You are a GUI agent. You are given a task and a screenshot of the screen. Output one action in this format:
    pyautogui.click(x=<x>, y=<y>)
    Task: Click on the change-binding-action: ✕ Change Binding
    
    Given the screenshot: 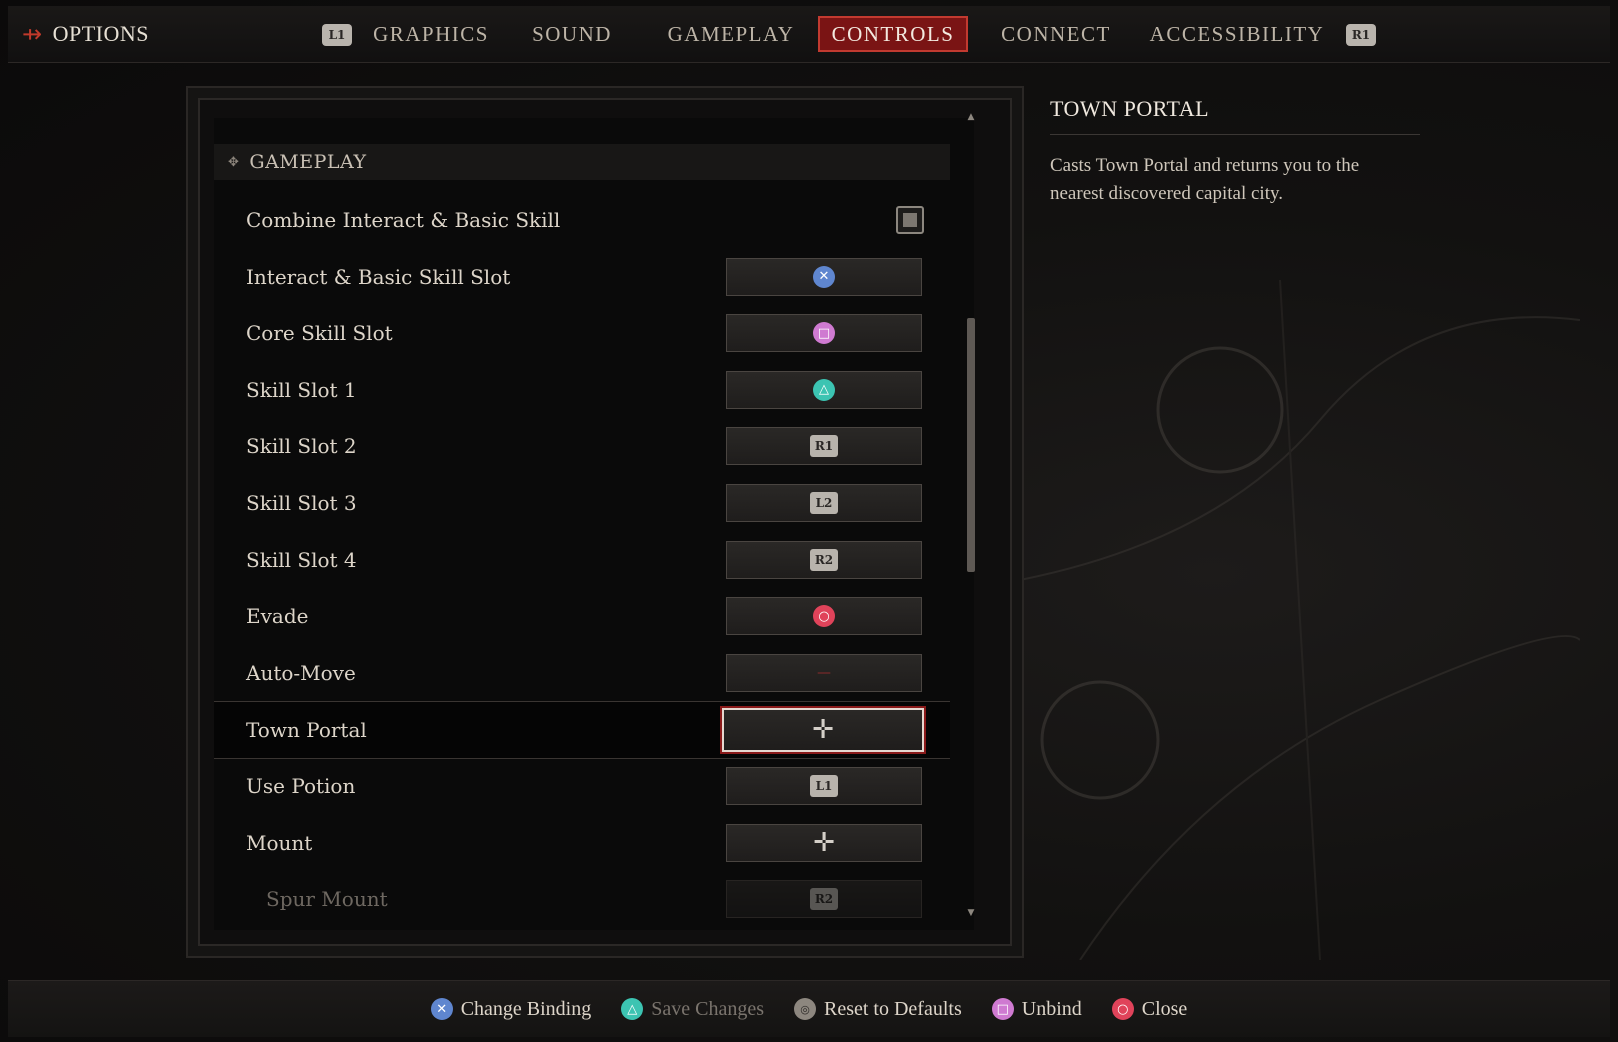 What is the action you would take?
    pyautogui.click(x=511, y=1009)
    